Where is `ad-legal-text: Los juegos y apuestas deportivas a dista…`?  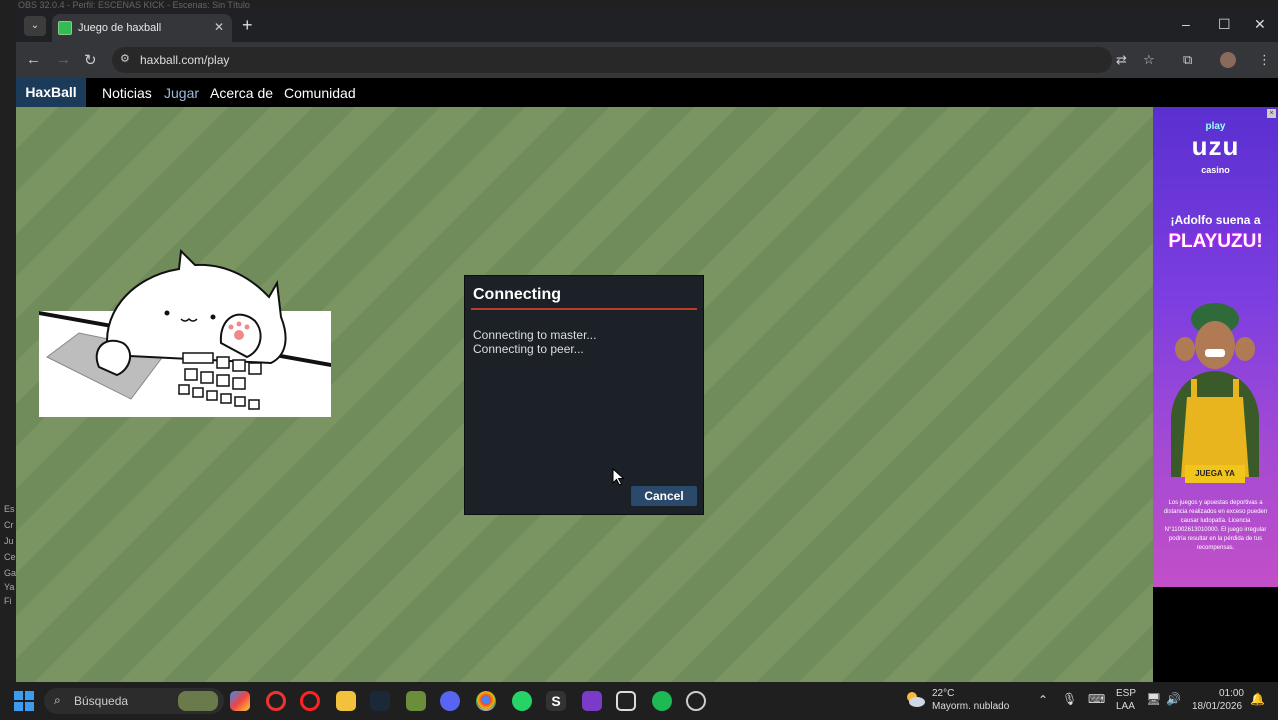
ad-legal-text: Los juegos y apuestas deportivas a dista… is located at coordinates (1215, 525).